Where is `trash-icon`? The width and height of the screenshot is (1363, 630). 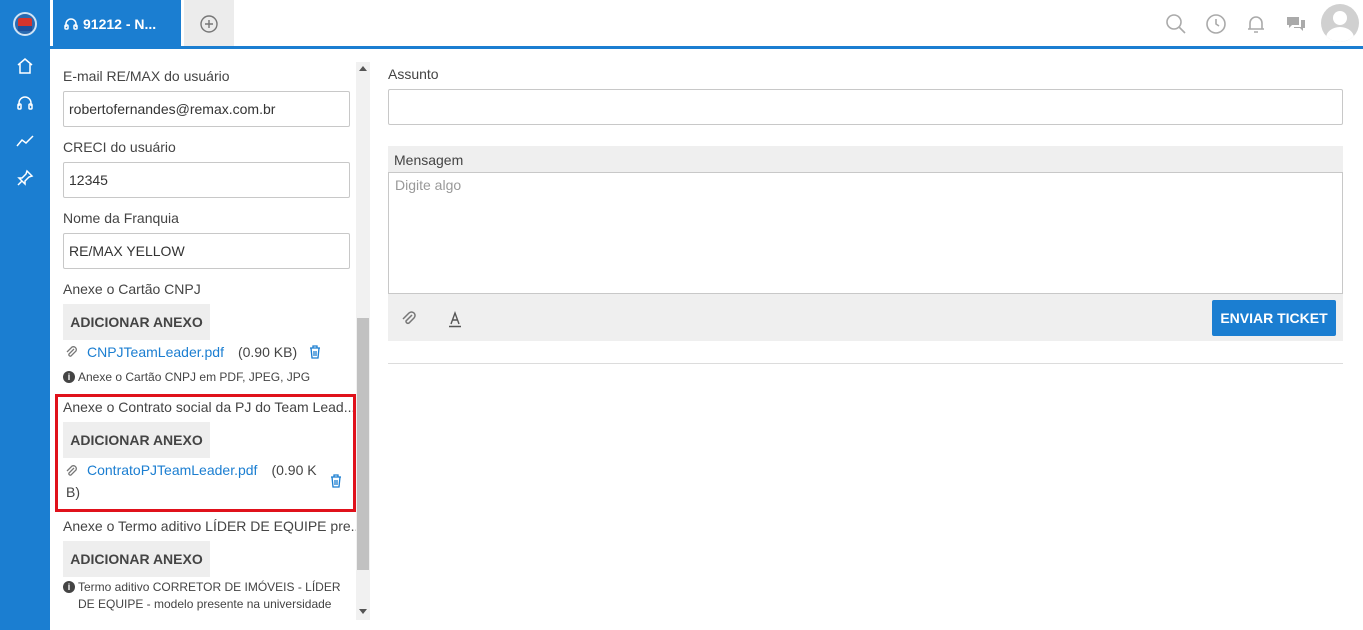
trash-icon is located at coordinates (315, 352).